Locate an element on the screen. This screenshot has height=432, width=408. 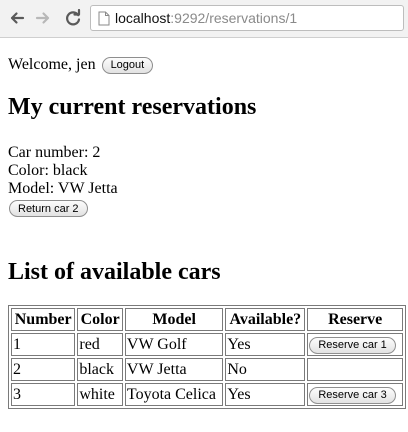
table-header-row: Number Color Model Available? Reserve is located at coordinates (207, 319).